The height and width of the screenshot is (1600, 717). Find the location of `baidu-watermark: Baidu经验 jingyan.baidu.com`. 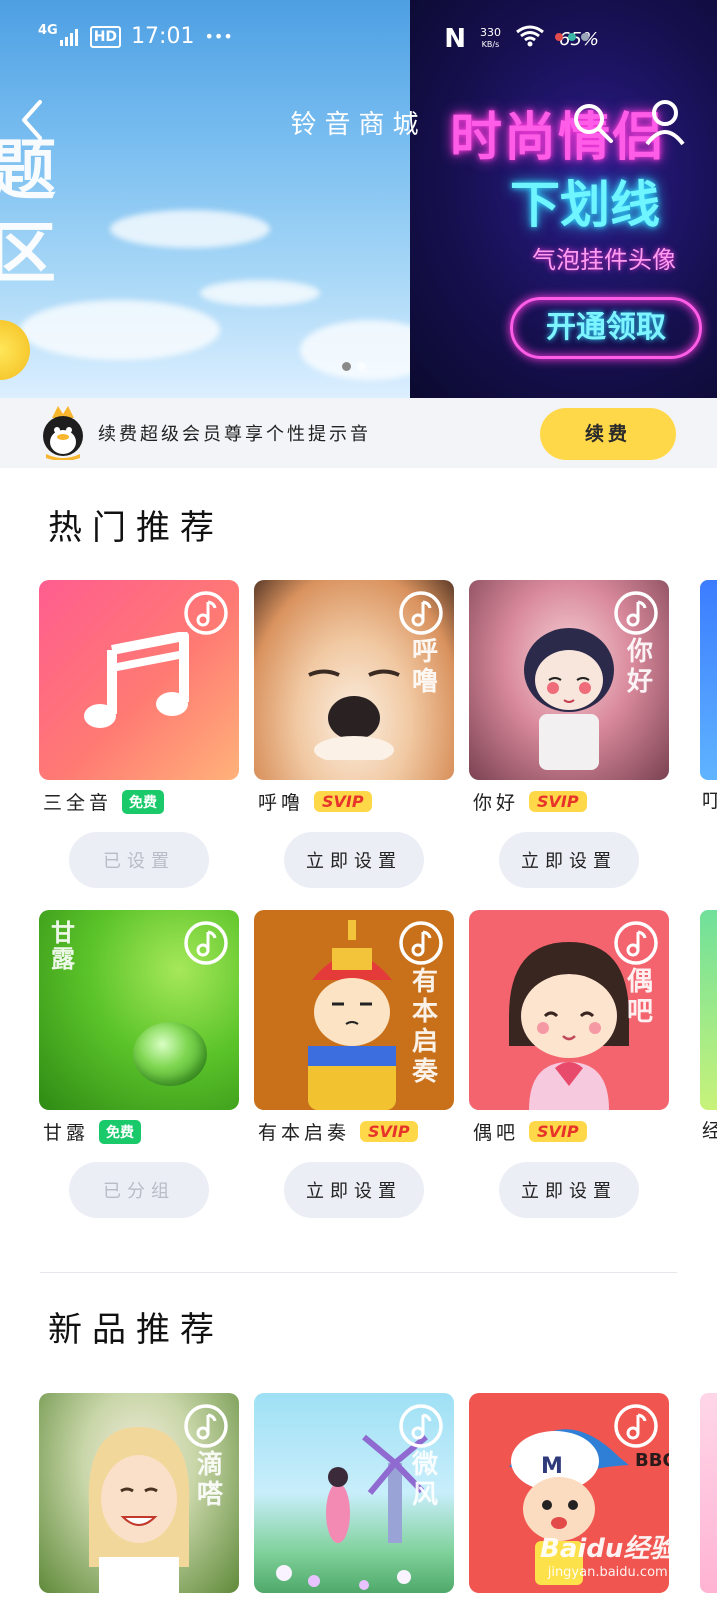

baidu-watermark: Baidu经验 jingyan.baidu.com is located at coordinates (608, 1557).